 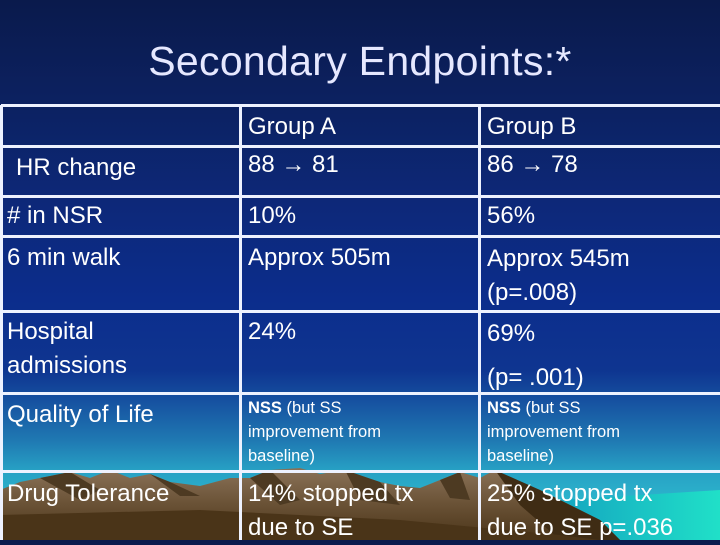 What do you see at coordinates (50, 331) in the screenshot?
I see `label-line: Hospital` at bounding box center [50, 331].